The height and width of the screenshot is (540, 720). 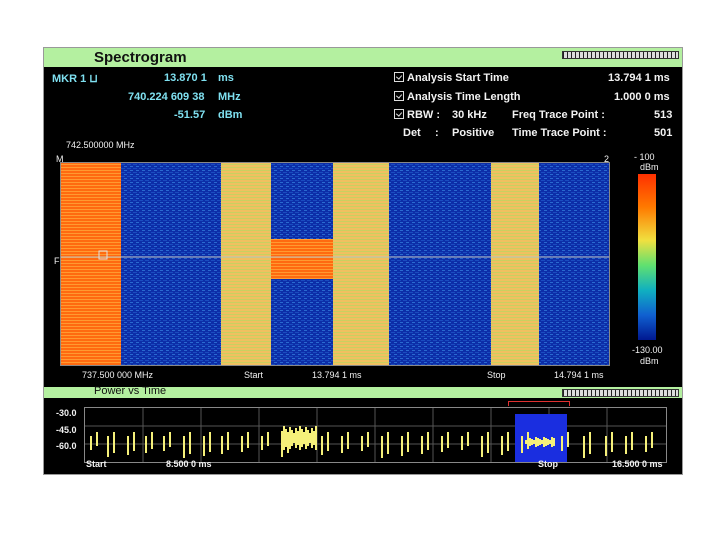 What do you see at coordinates (412, 133) in the screenshot?
I see `detector-label: Det` at bounding box center [412, 133].